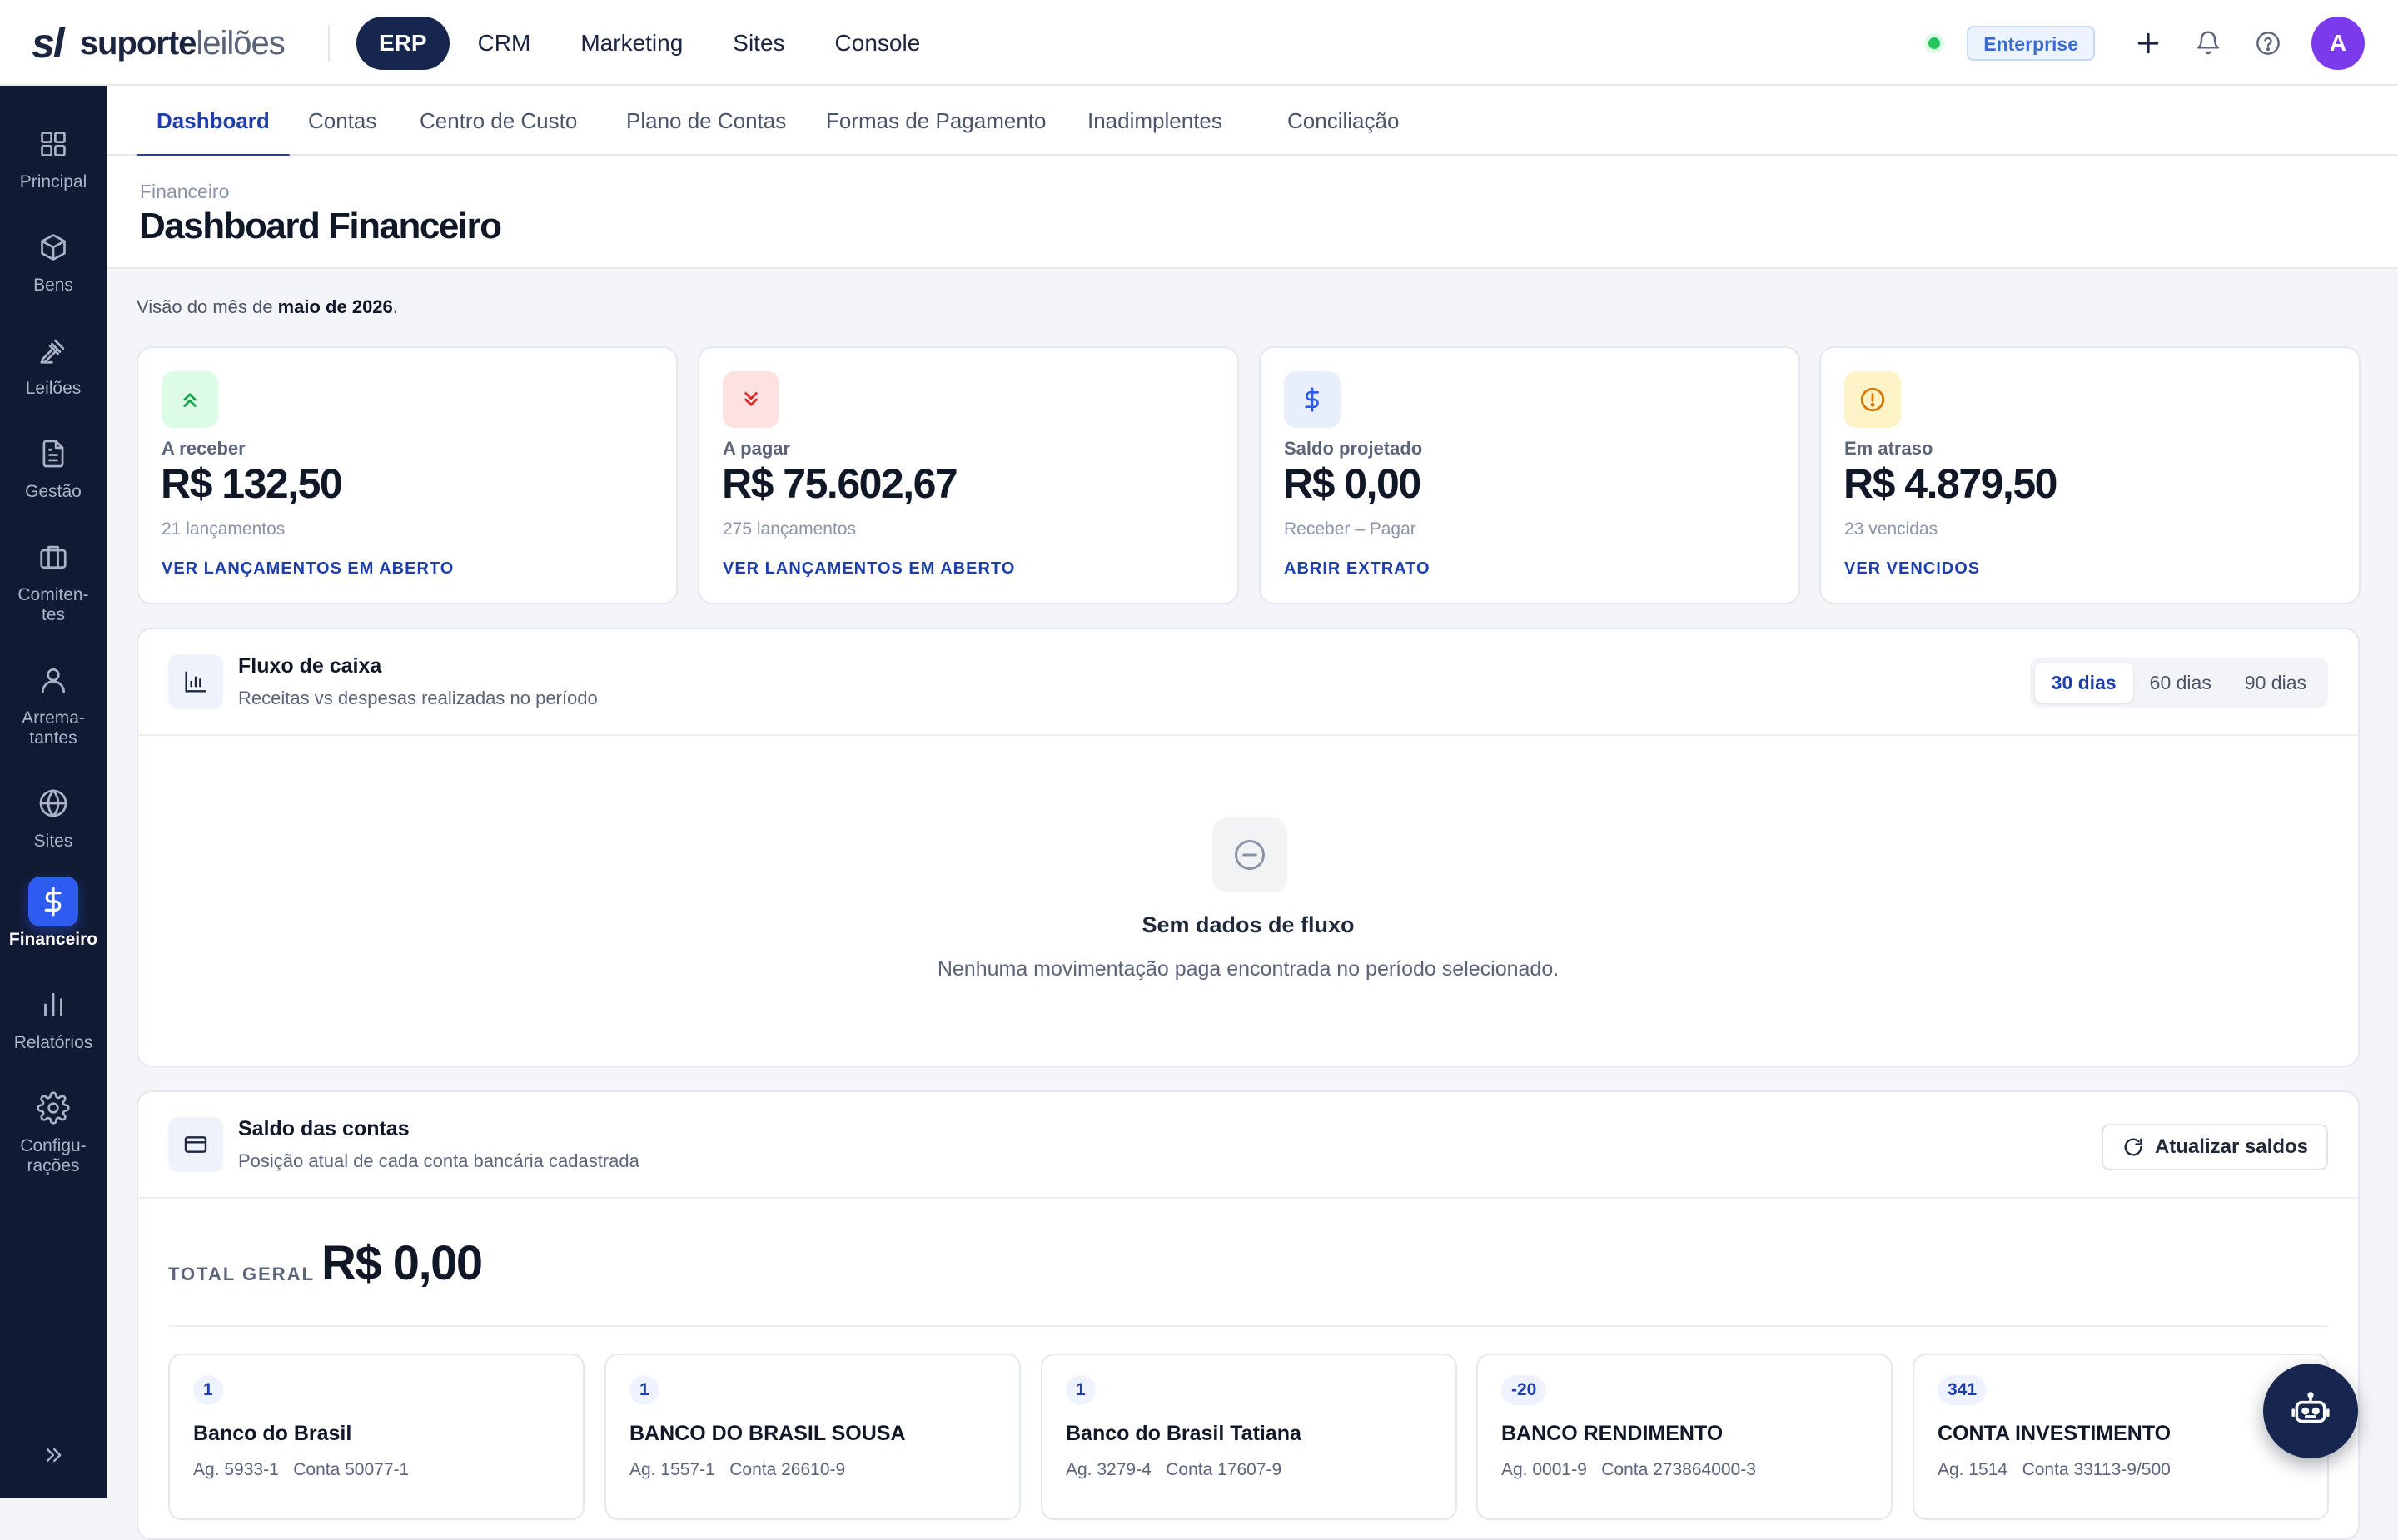 Image resolution: width=2398 pixels, height=1540 pixels. Describe the element at coordinates (267, 306) in the screenshot. I see `period-description: Visão do mês de maio de 2026.` at that location.